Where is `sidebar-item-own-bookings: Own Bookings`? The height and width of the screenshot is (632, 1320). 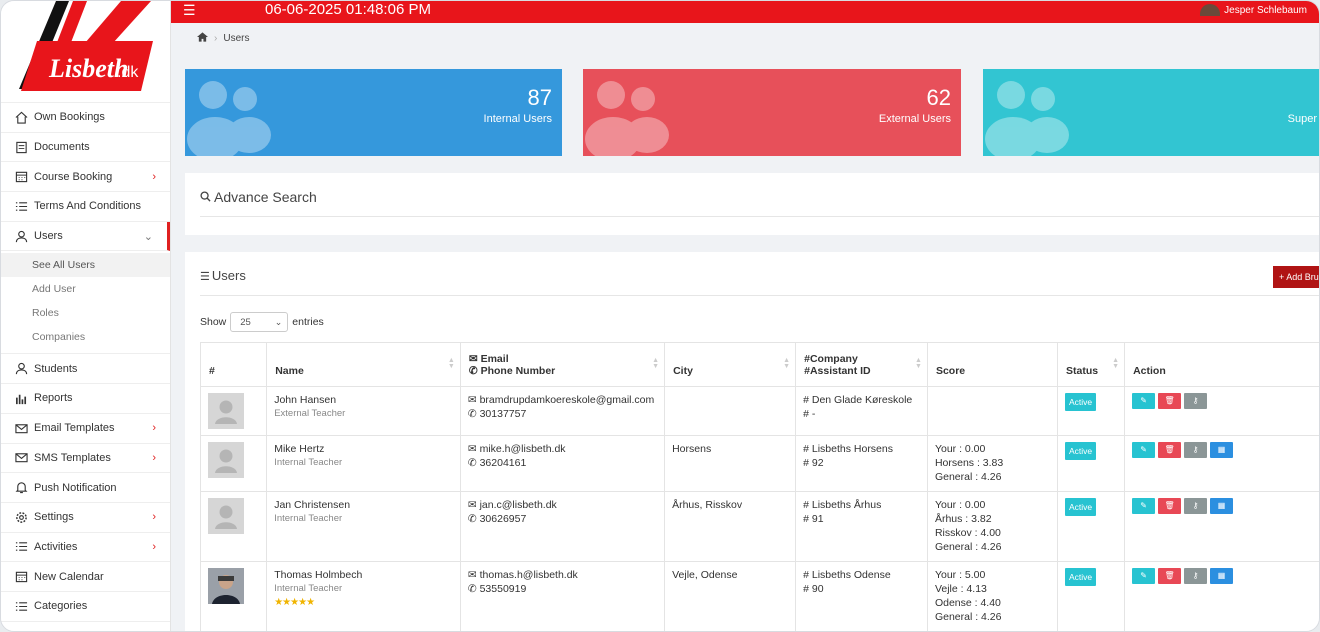 sidebar-item-own-bookings: Own Bookings is located at coordinates (85, 118).